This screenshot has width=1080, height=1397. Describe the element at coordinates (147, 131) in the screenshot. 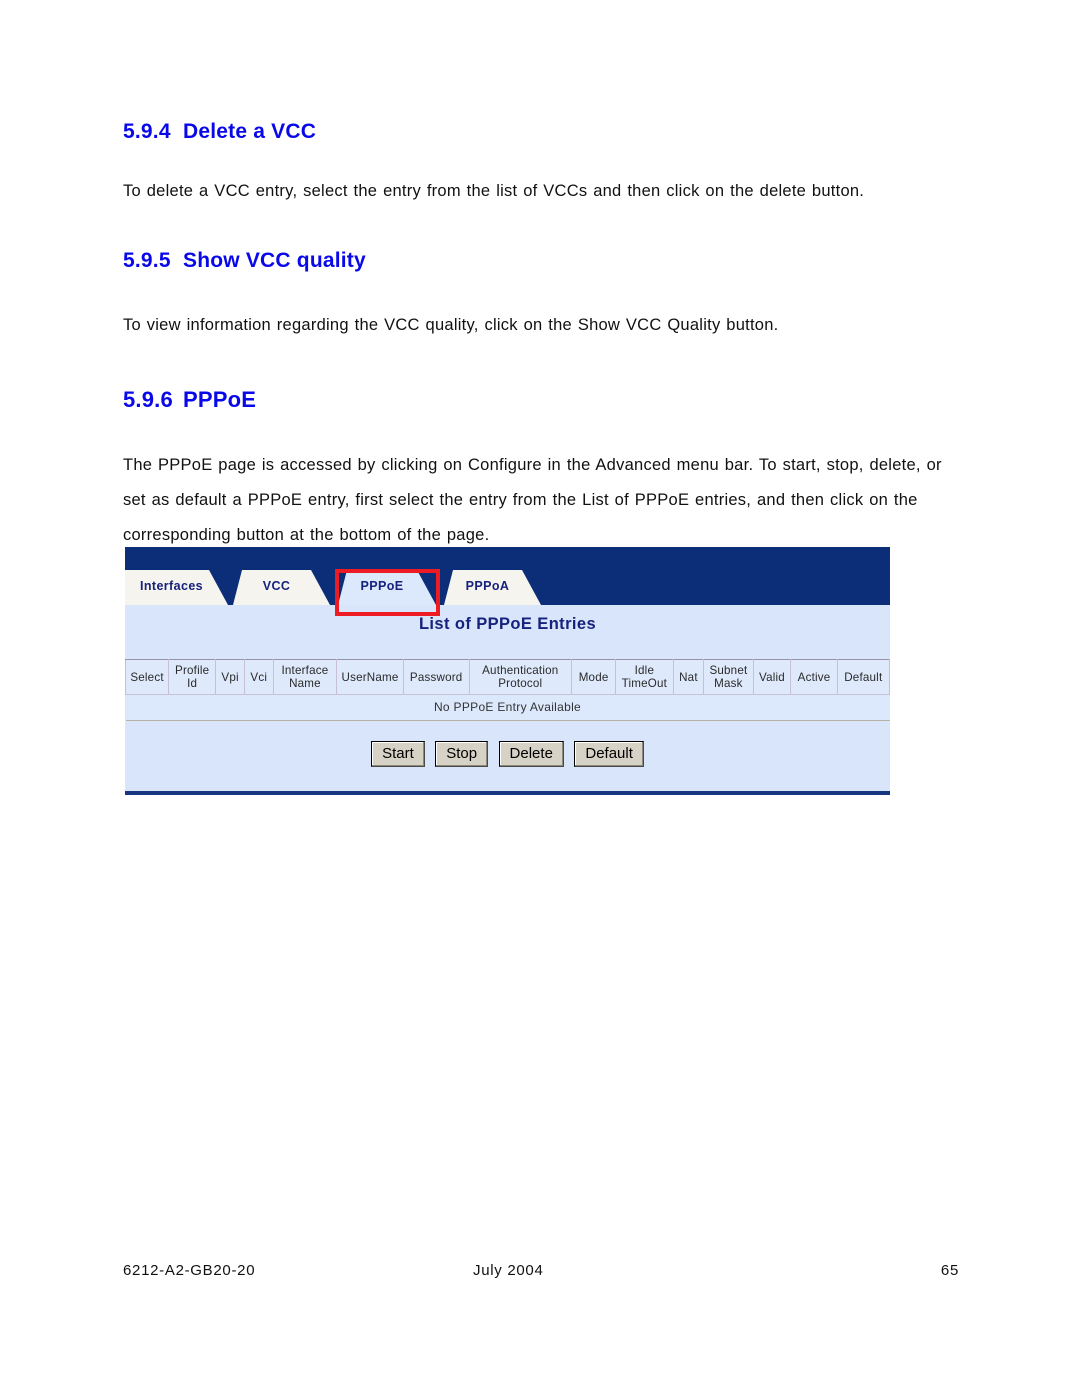

I see `section-number: 5.9.4` at that location.